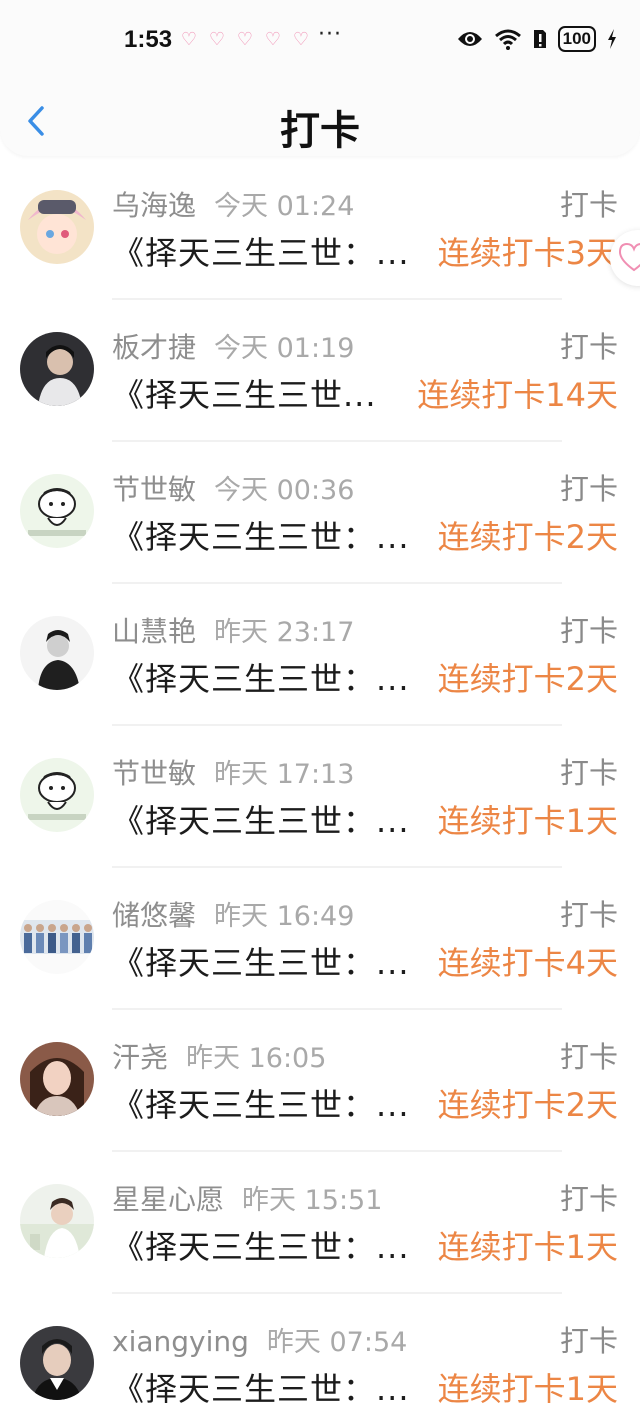  What do you see at coordinates (284, 348) in the screenshot?
I see `checkin-time: 今天 01:19` at bounding box center [284, 348].